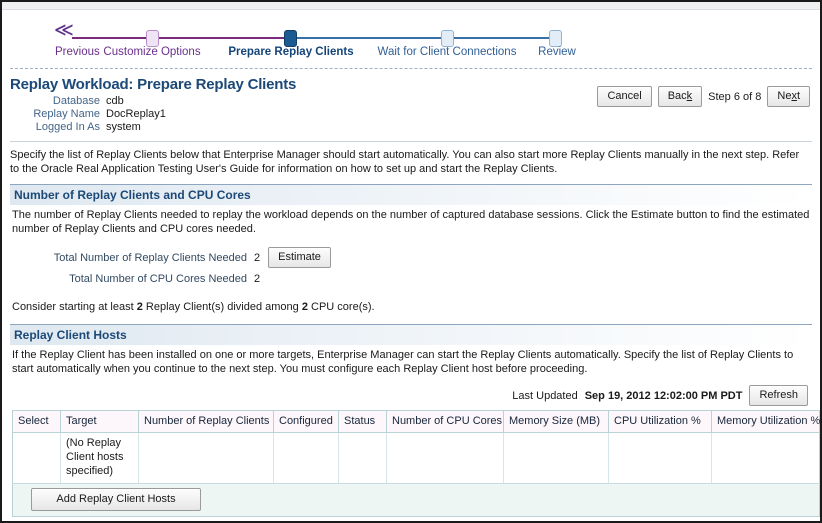 The image size is (822, 523). I want to click on table-footer-row: Add Replay Client Hosts, so click(416, 500).